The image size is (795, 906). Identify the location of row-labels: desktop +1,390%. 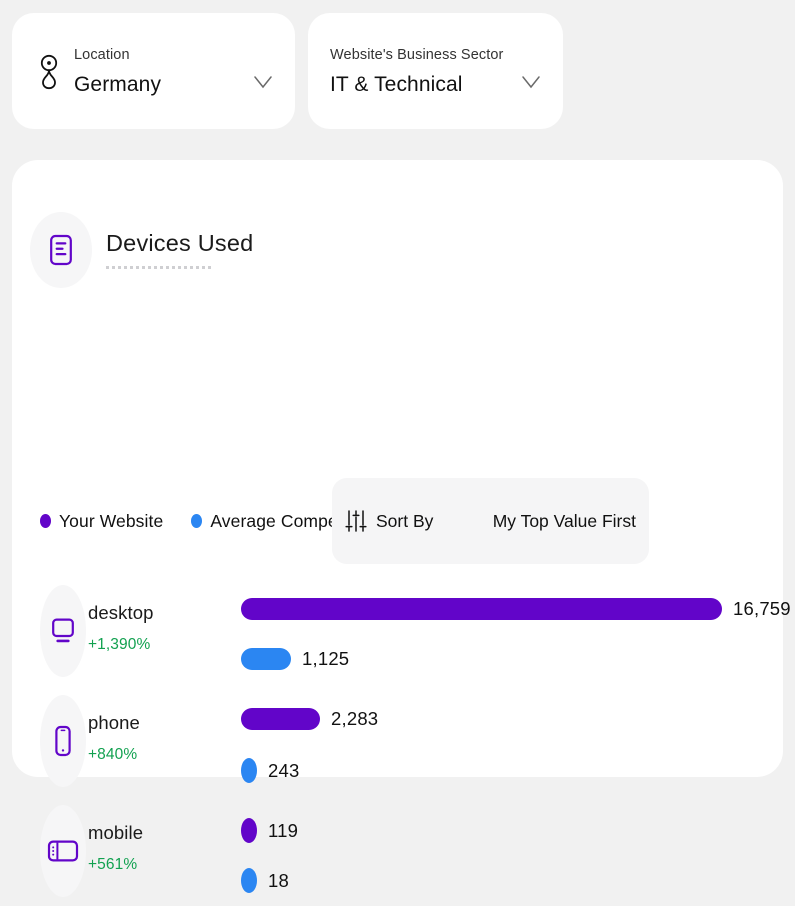
(121, 627).